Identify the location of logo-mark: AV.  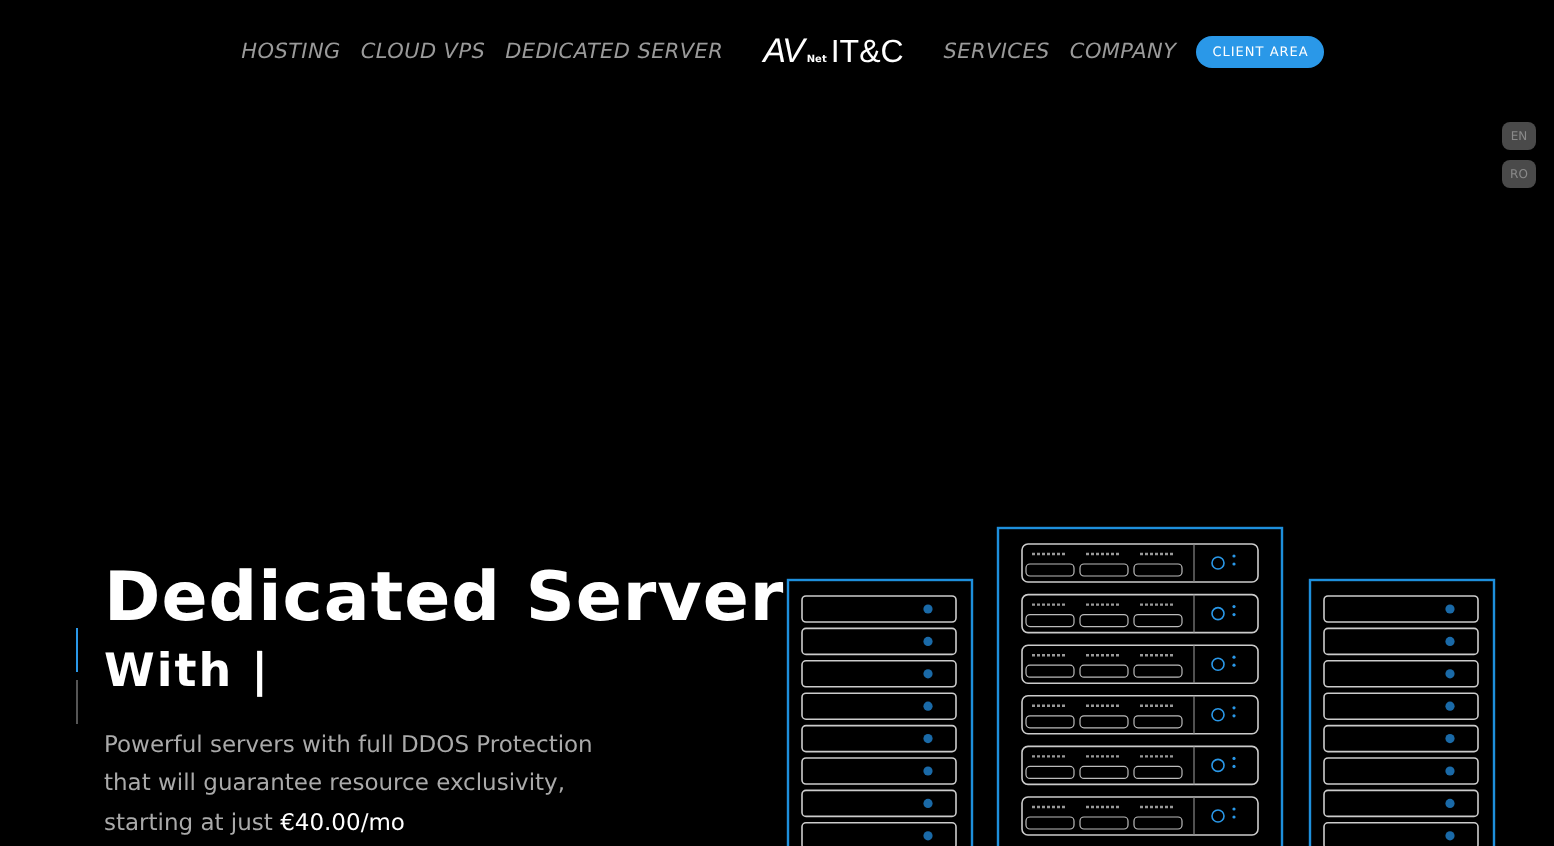
(783, 52).